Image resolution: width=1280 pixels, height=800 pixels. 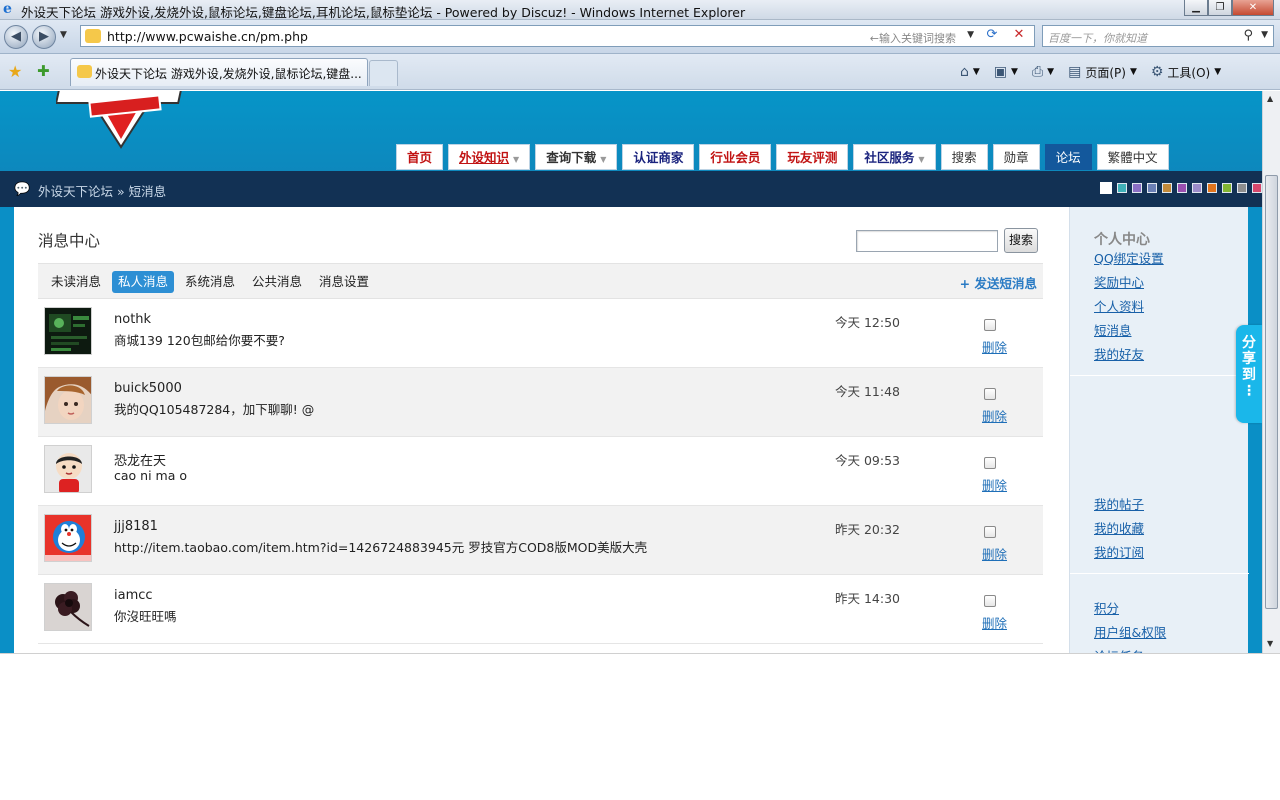 What do you see at coordinates (43, 71) in the screenshot?
I see `add-favorite-icon: ✚` at bounding box center [43, 71].